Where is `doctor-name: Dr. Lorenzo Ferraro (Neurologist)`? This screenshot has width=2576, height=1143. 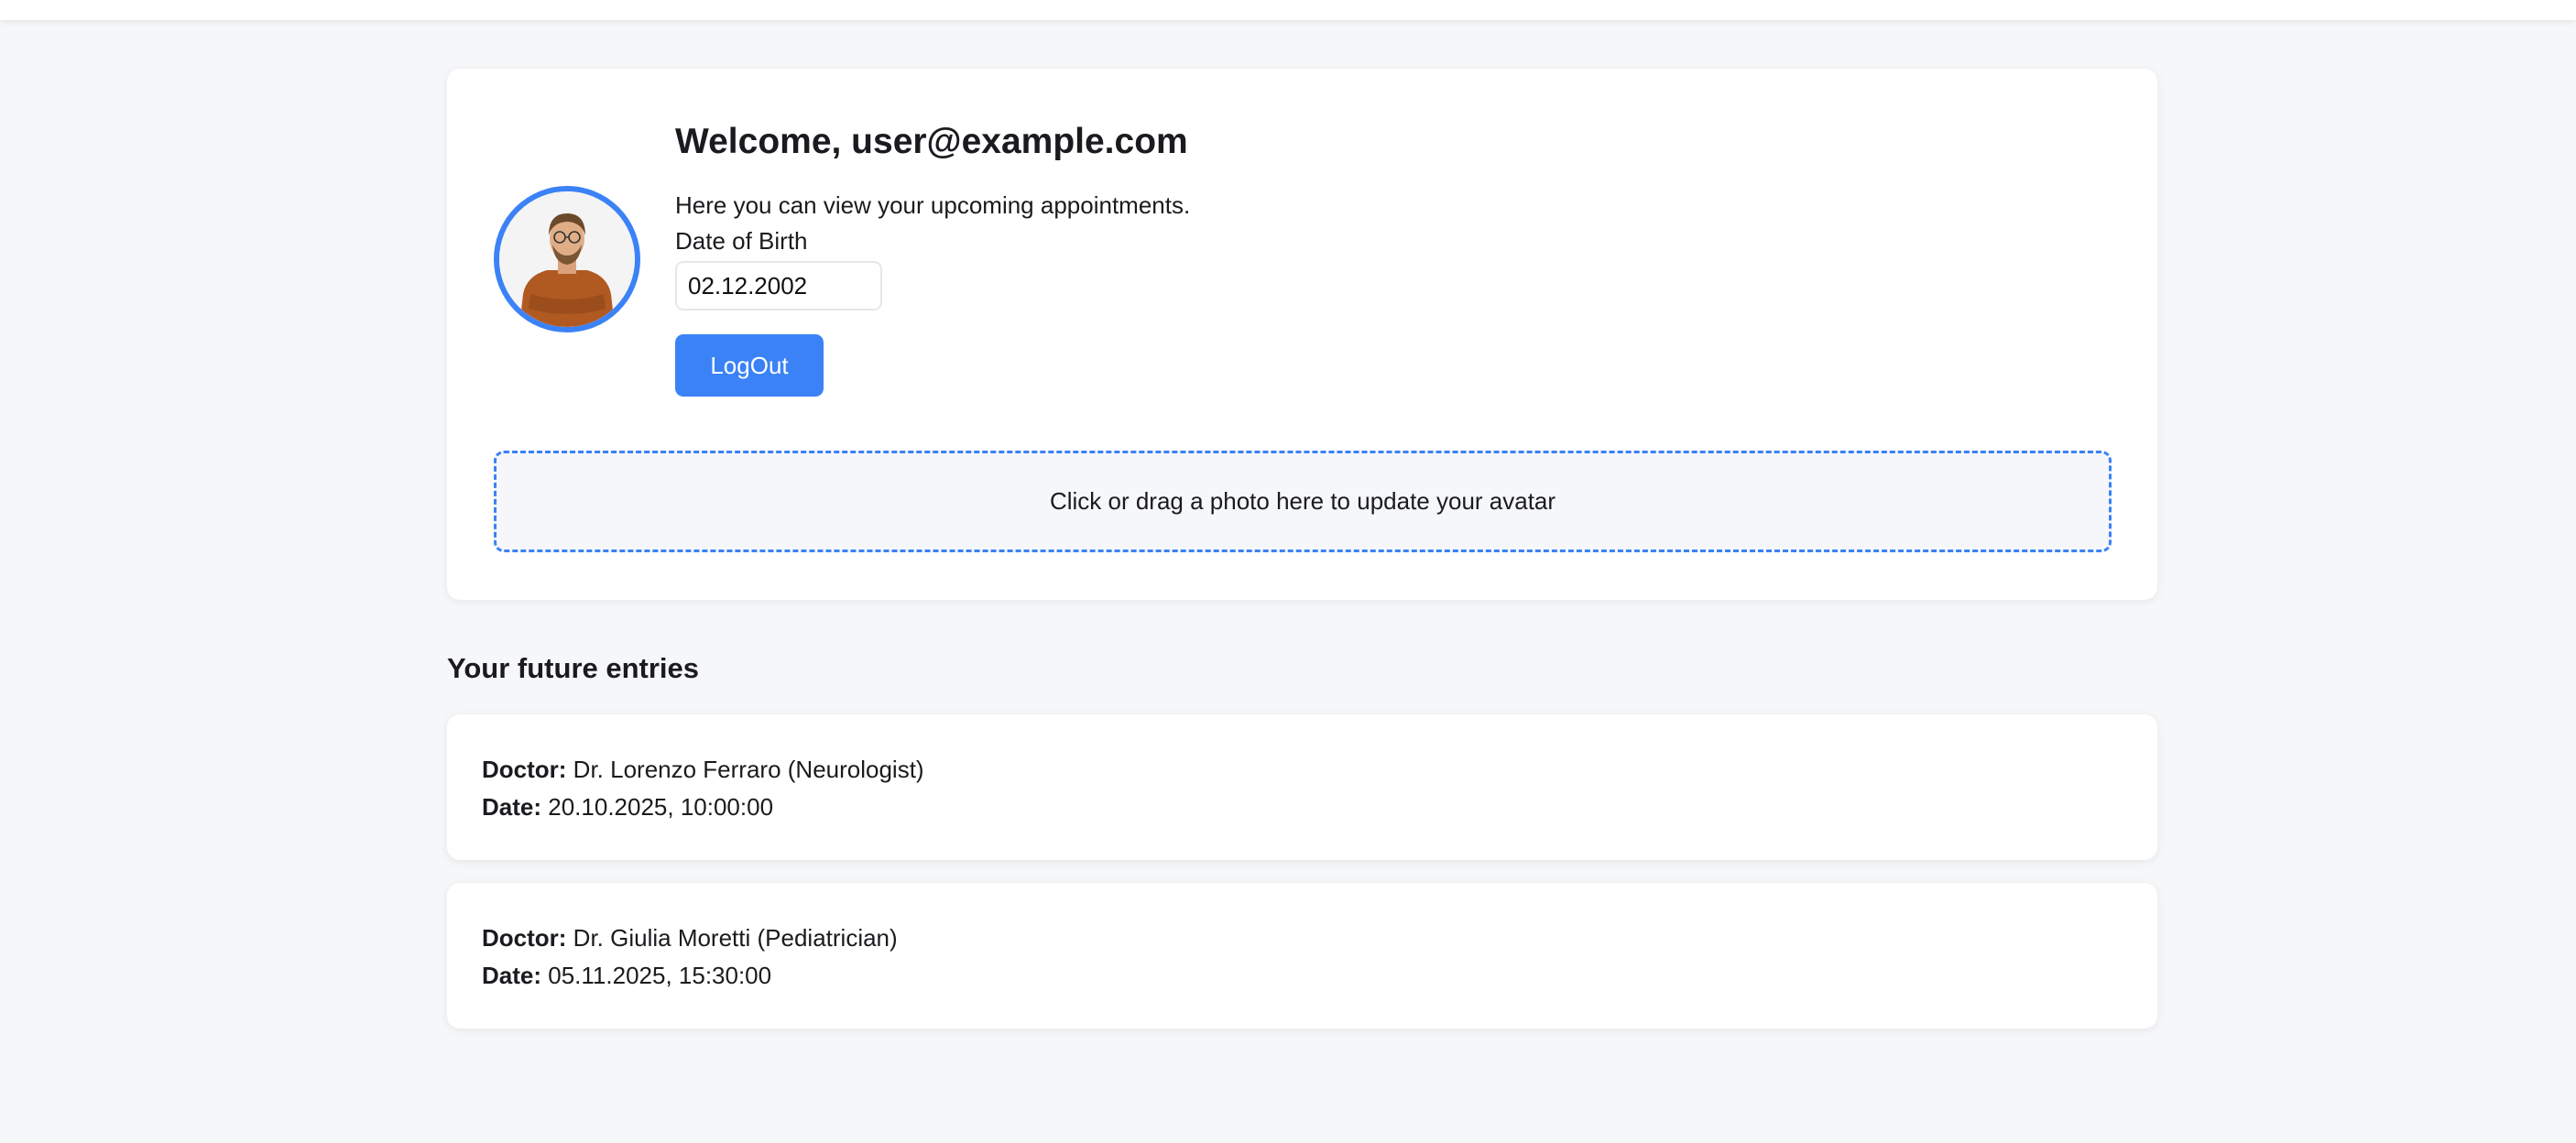 doctor-name: Dr. Lorenzo Ferraro (Neurologist) is located at coordinates (749, 769).